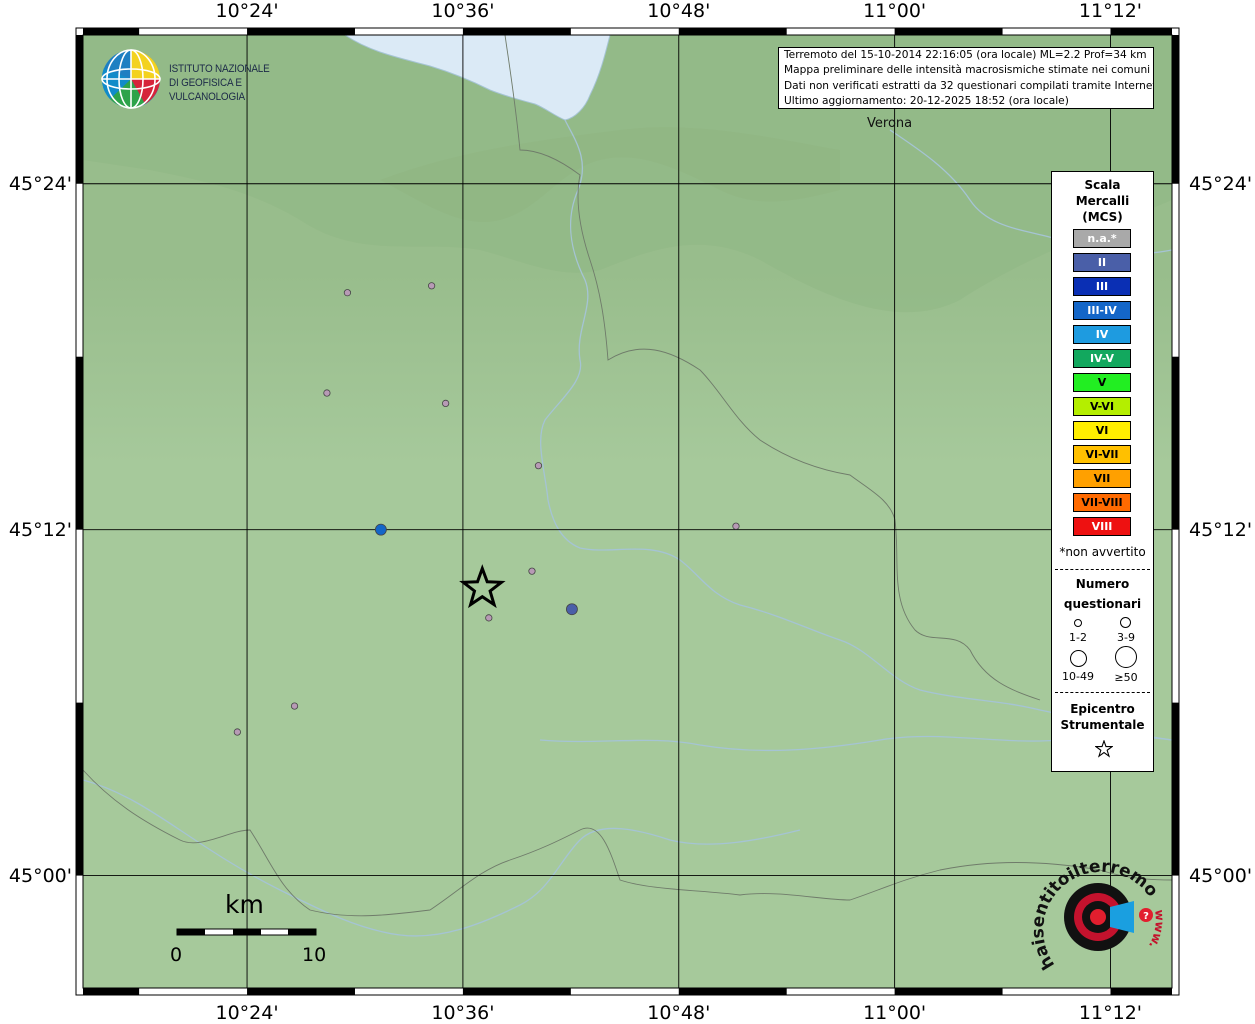  Describe the element at coordinates (1126, 677) in the screenshot. I see `size-label: ≥50` at that location.